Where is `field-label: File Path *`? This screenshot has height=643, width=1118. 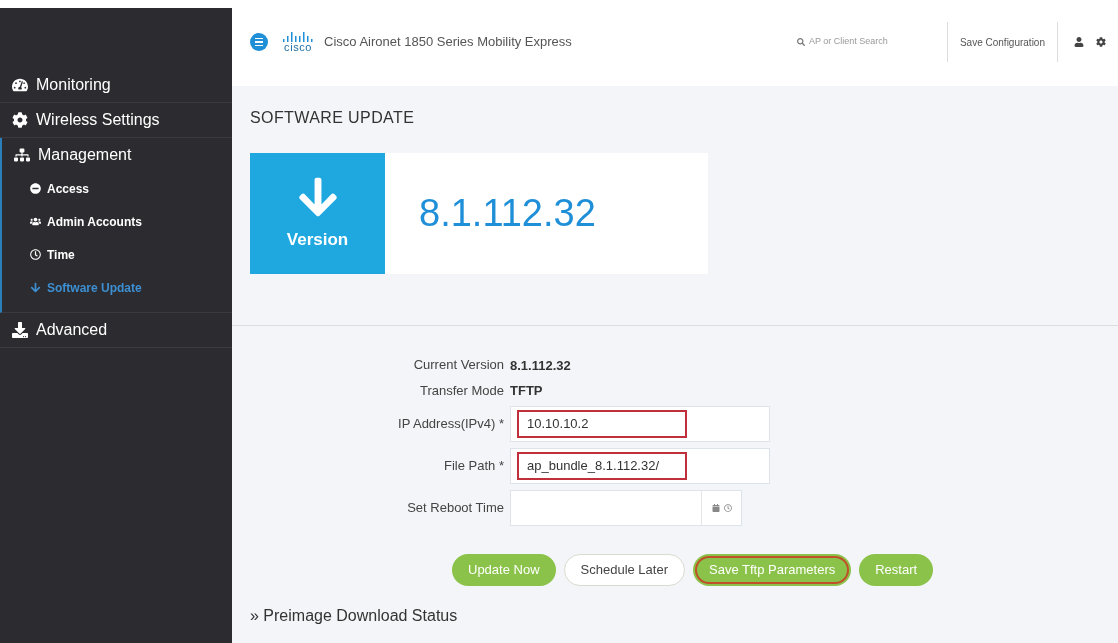
field-label: File Path * is located at coordinates (474, 466).